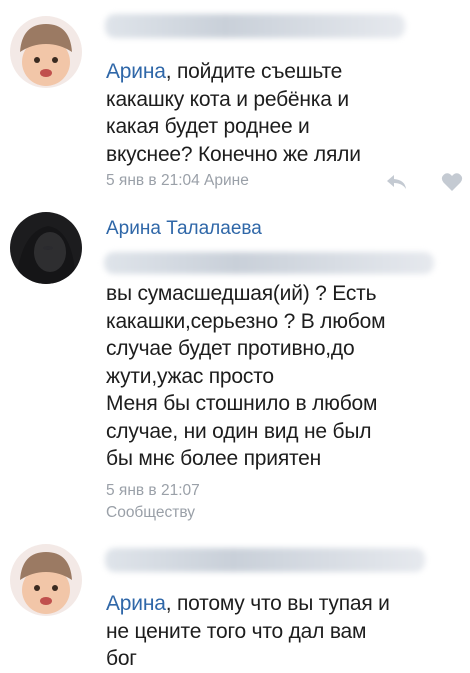  Describe the element at coordinates (177, 180) in the screenshot. I see `comment-meta: 5 янв в 21:04 Арине` at that location.